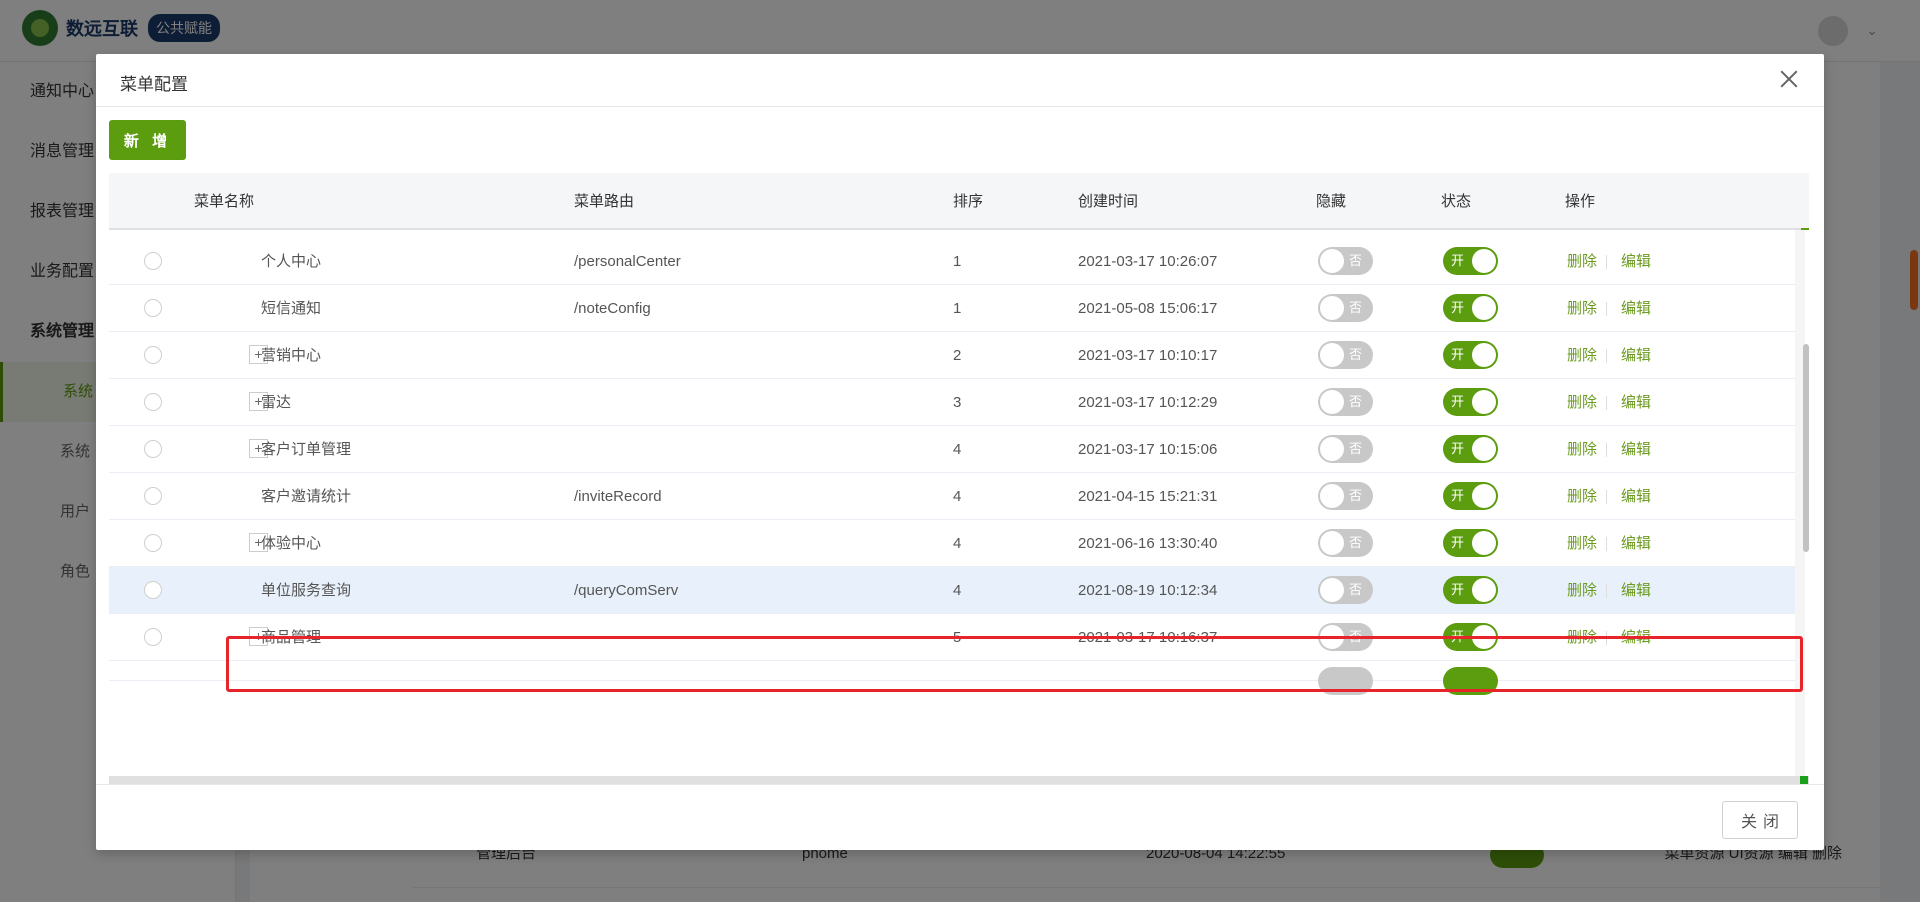 The height and width of the screenshot is (902, 1920). Describe the element at coordinates (1148, 449) in the screenshot. I see `menu-created: 2021-03-17 10:15:06` at that location.